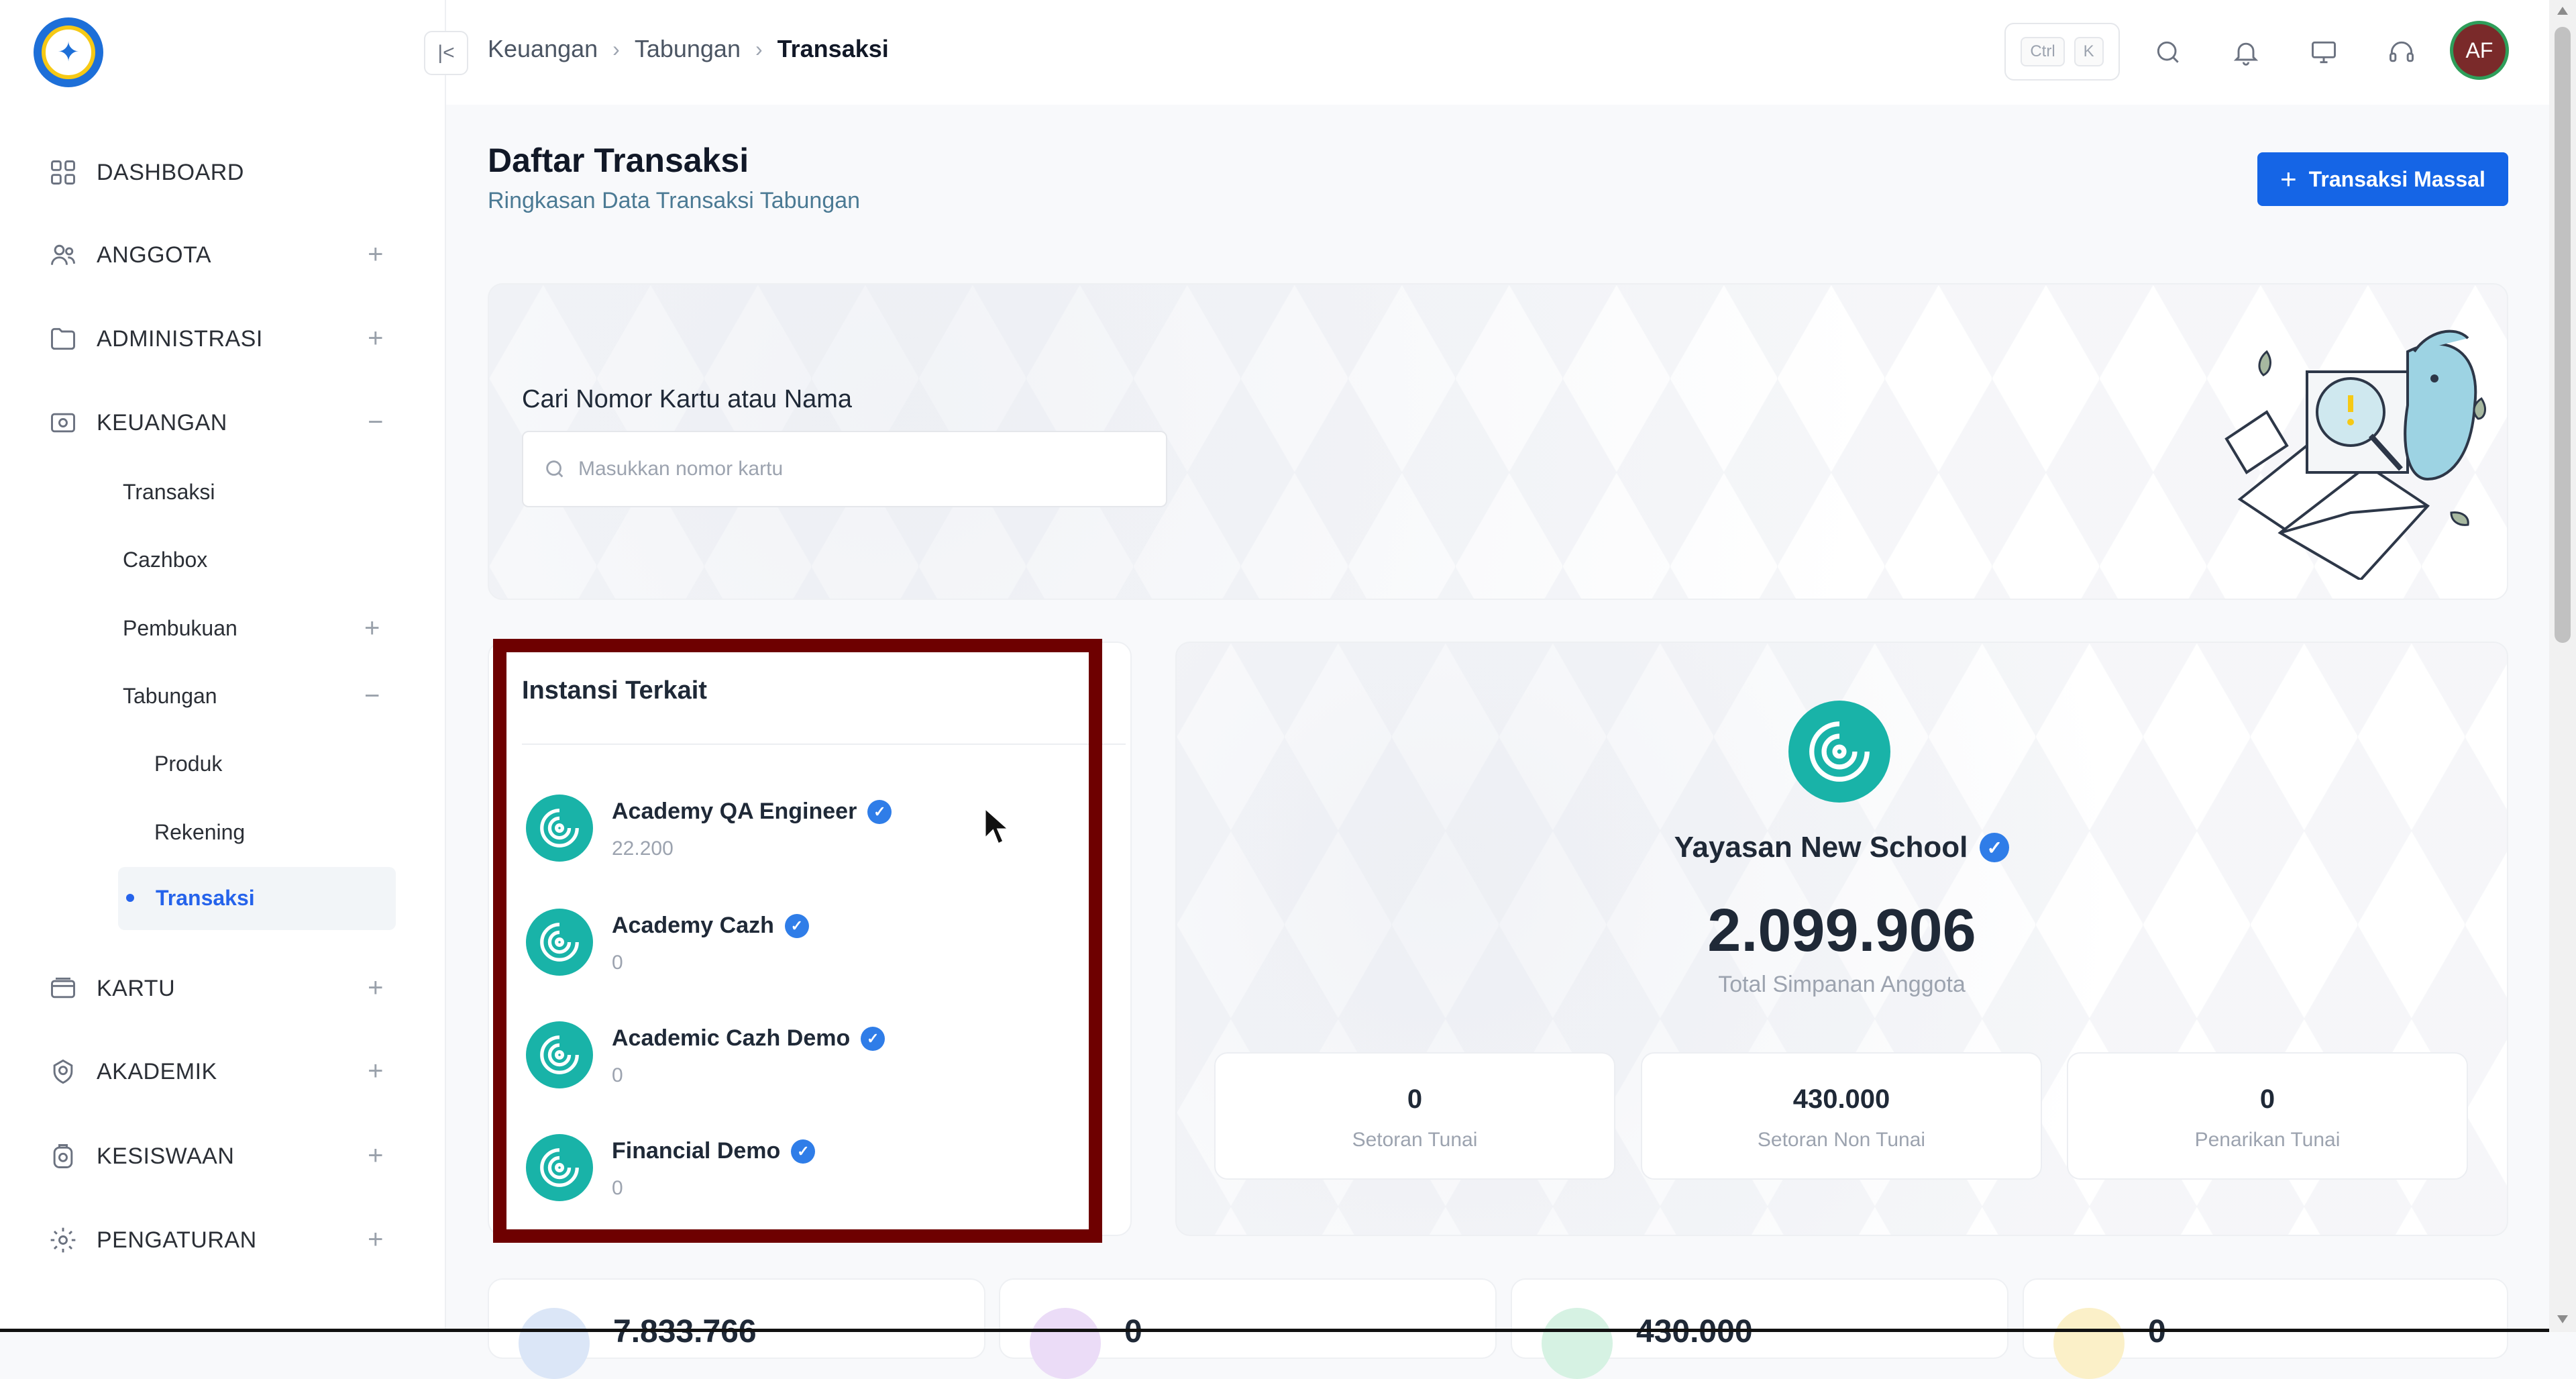 The width and height of the screenshot is (2576, 1379). I want to click on breadcrumb: Keuangan › Tabungan › Transaksi, so click(688, 49).